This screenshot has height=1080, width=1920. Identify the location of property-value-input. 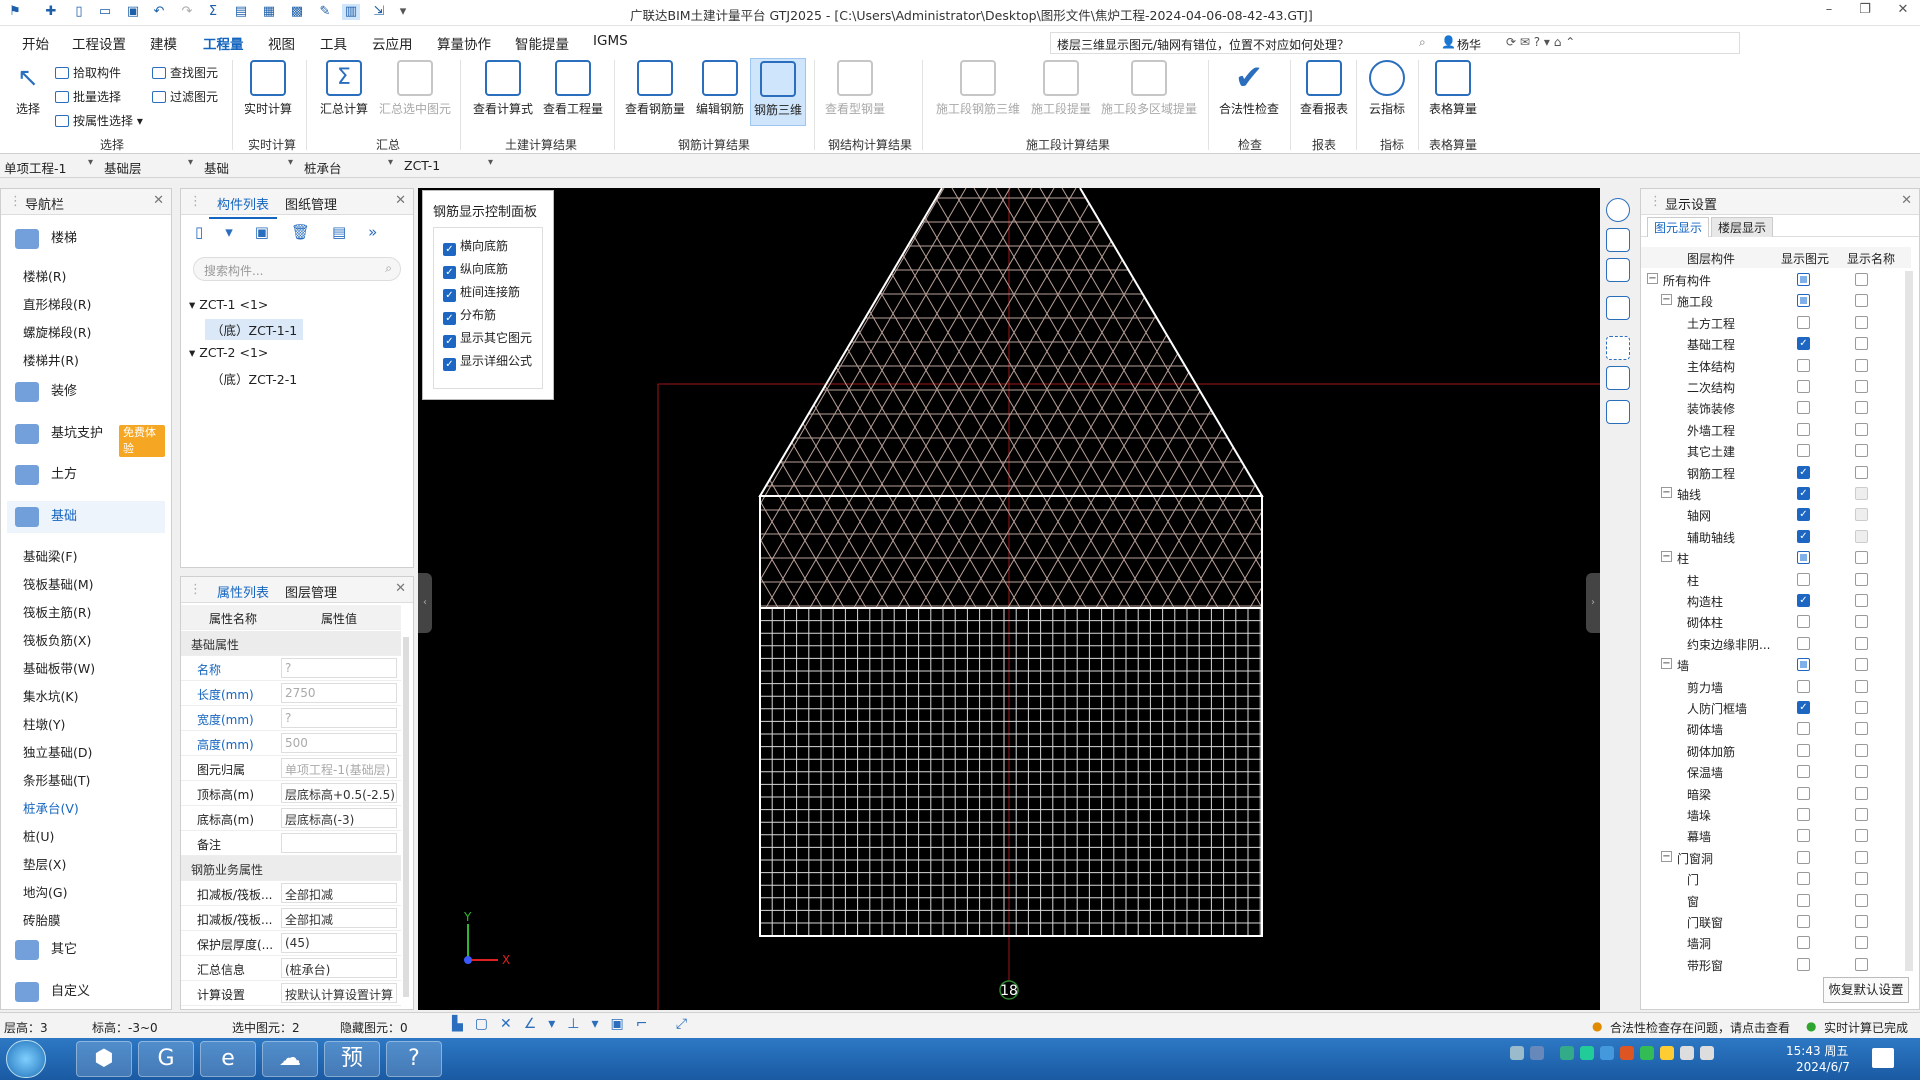
(339, 843).